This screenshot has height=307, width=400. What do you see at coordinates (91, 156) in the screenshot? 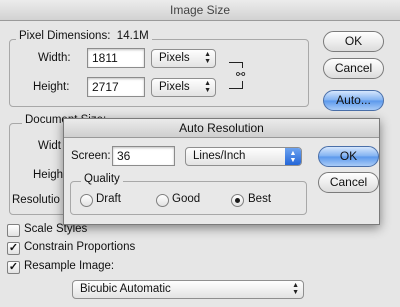
I see `screen-label: Screen:` at bounding box center [91, 156].